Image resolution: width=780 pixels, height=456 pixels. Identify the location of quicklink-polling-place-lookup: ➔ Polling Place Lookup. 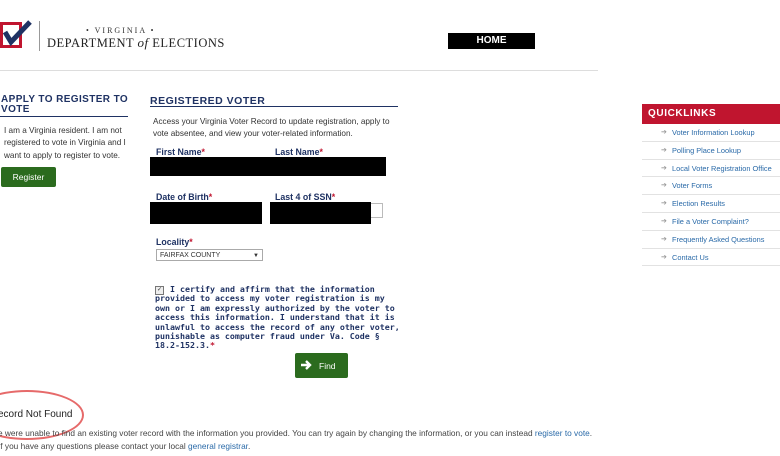
(711, 151).